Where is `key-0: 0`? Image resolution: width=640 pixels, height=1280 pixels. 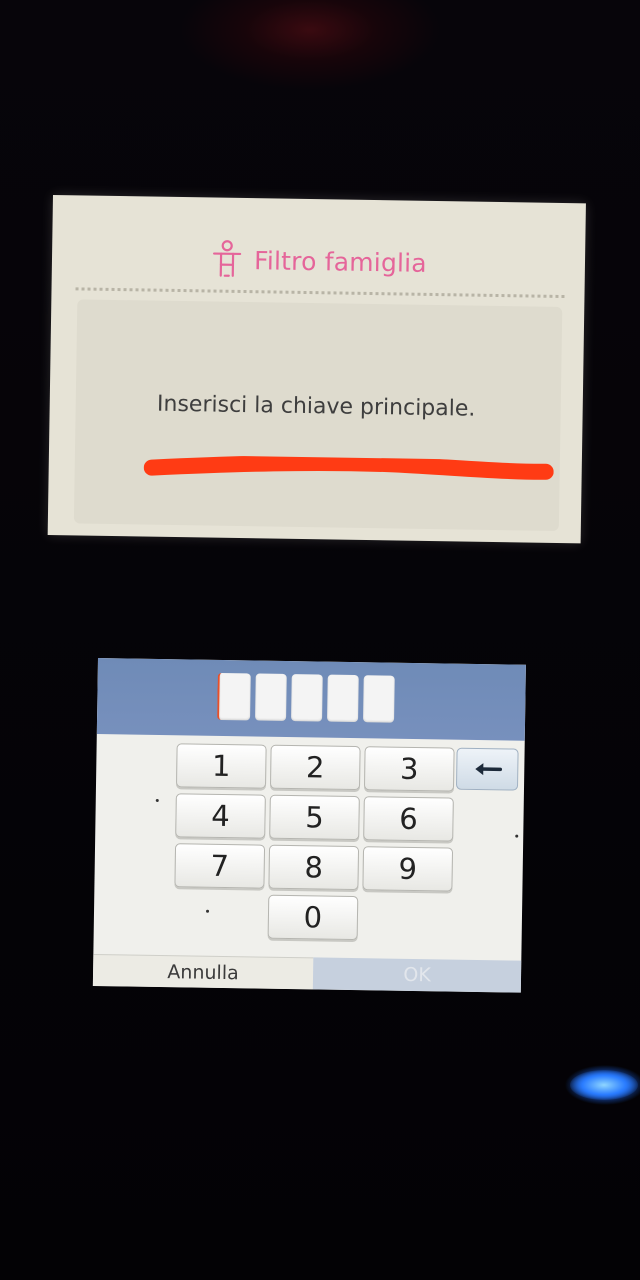 key-0: 0 is located at coordinates (313, 917).